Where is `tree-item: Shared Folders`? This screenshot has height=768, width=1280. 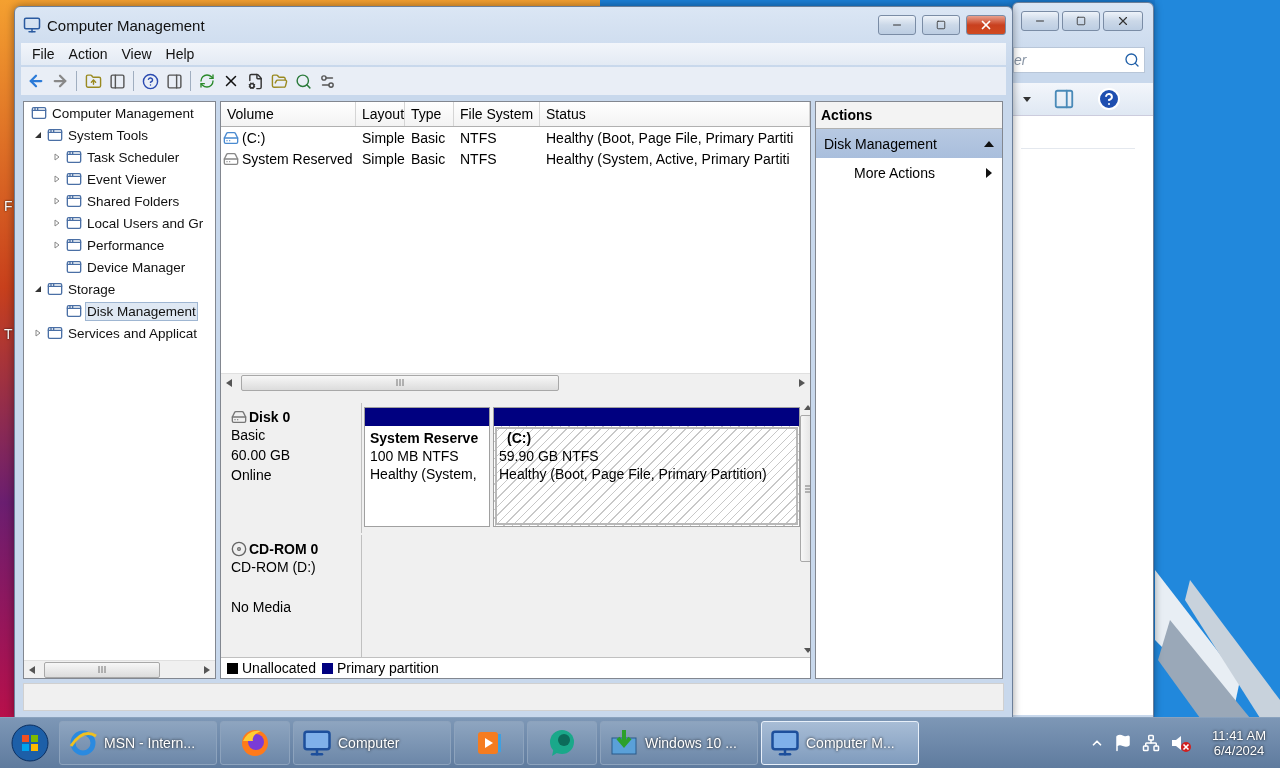
tree-item: Shared Folders is located at coordinates (133, 201).